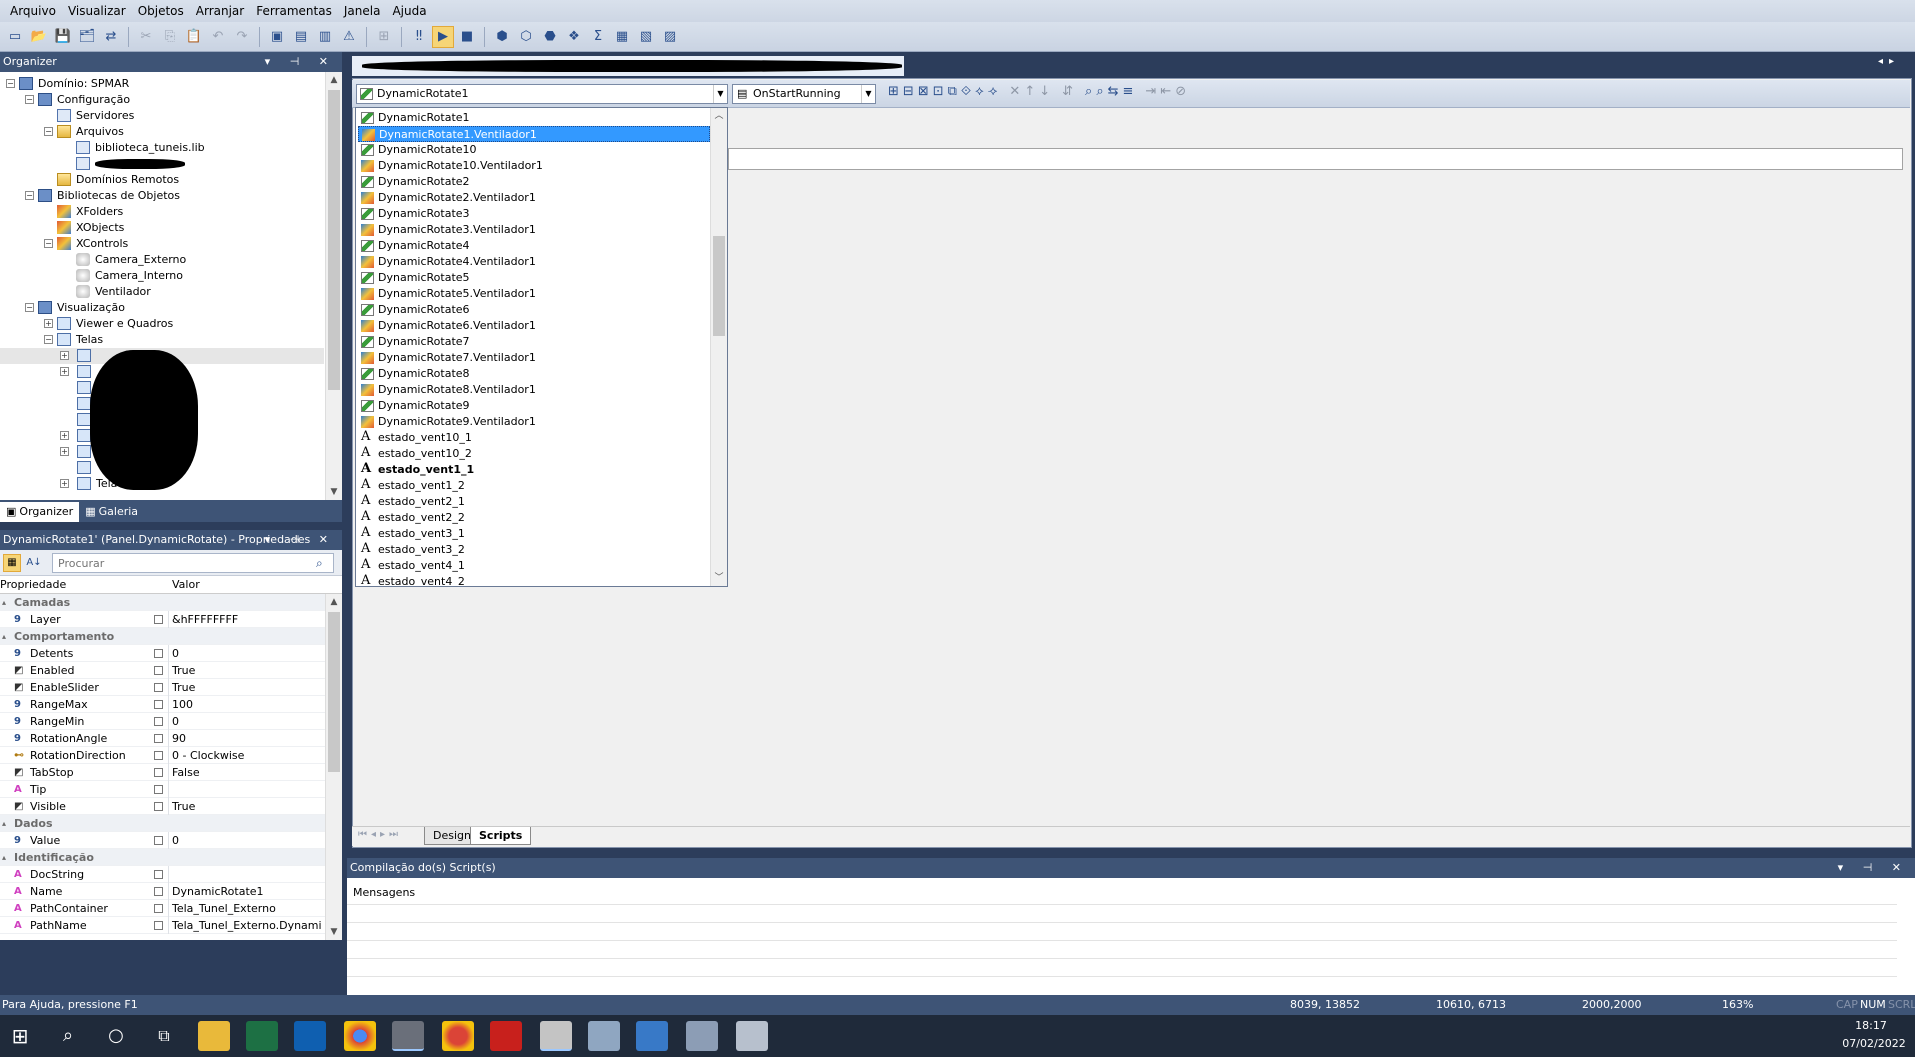 The height and width of the screenshot is (1057, 1915). Describe the element at coordinates (1014, 91) in the screenshot. I see `delete-icon: ✕` at that location.